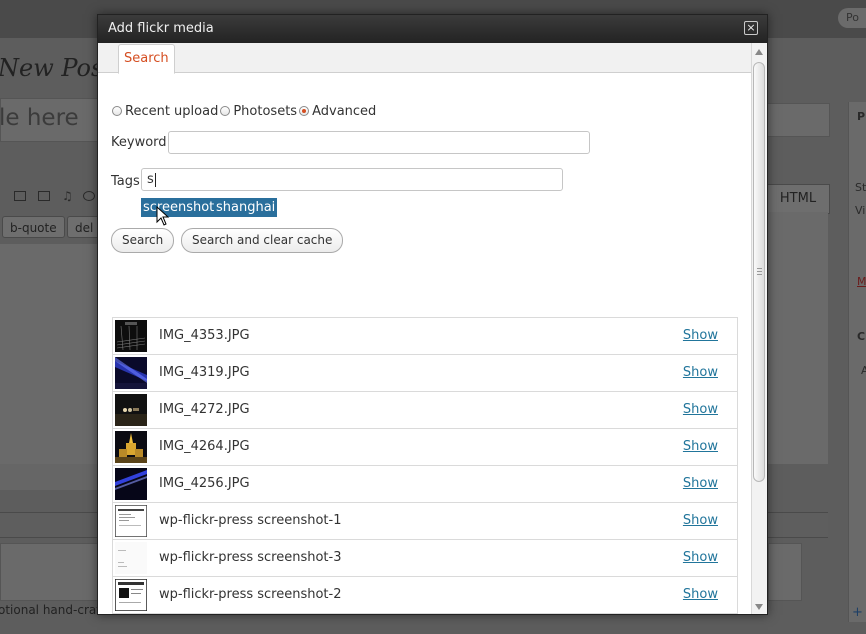 Image resolution: width=866 pixels, height=634 pixels. I want to click on gallery-icon, so click(20, 196).